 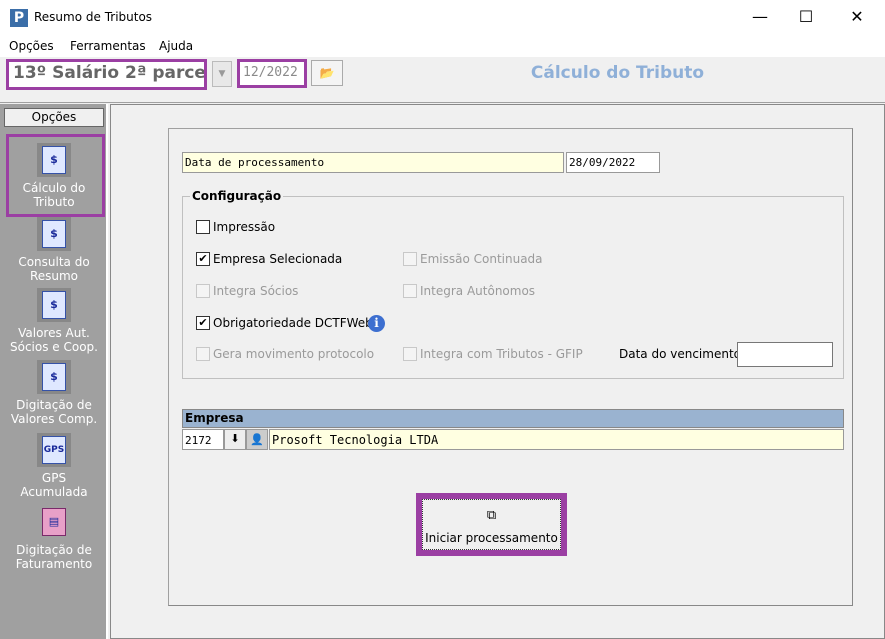 I want to click on checkbox-label: Impressão, so click(x=244, y=227).